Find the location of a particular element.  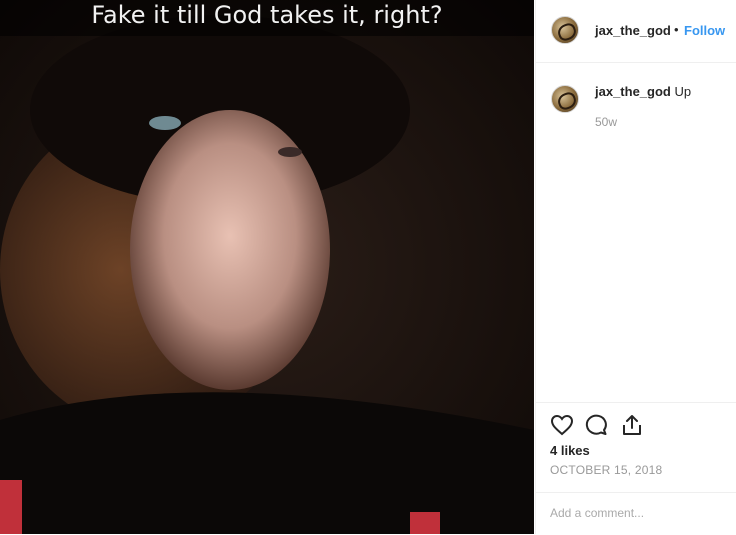

follow-button: Follow is located at coordinates (704, 30).